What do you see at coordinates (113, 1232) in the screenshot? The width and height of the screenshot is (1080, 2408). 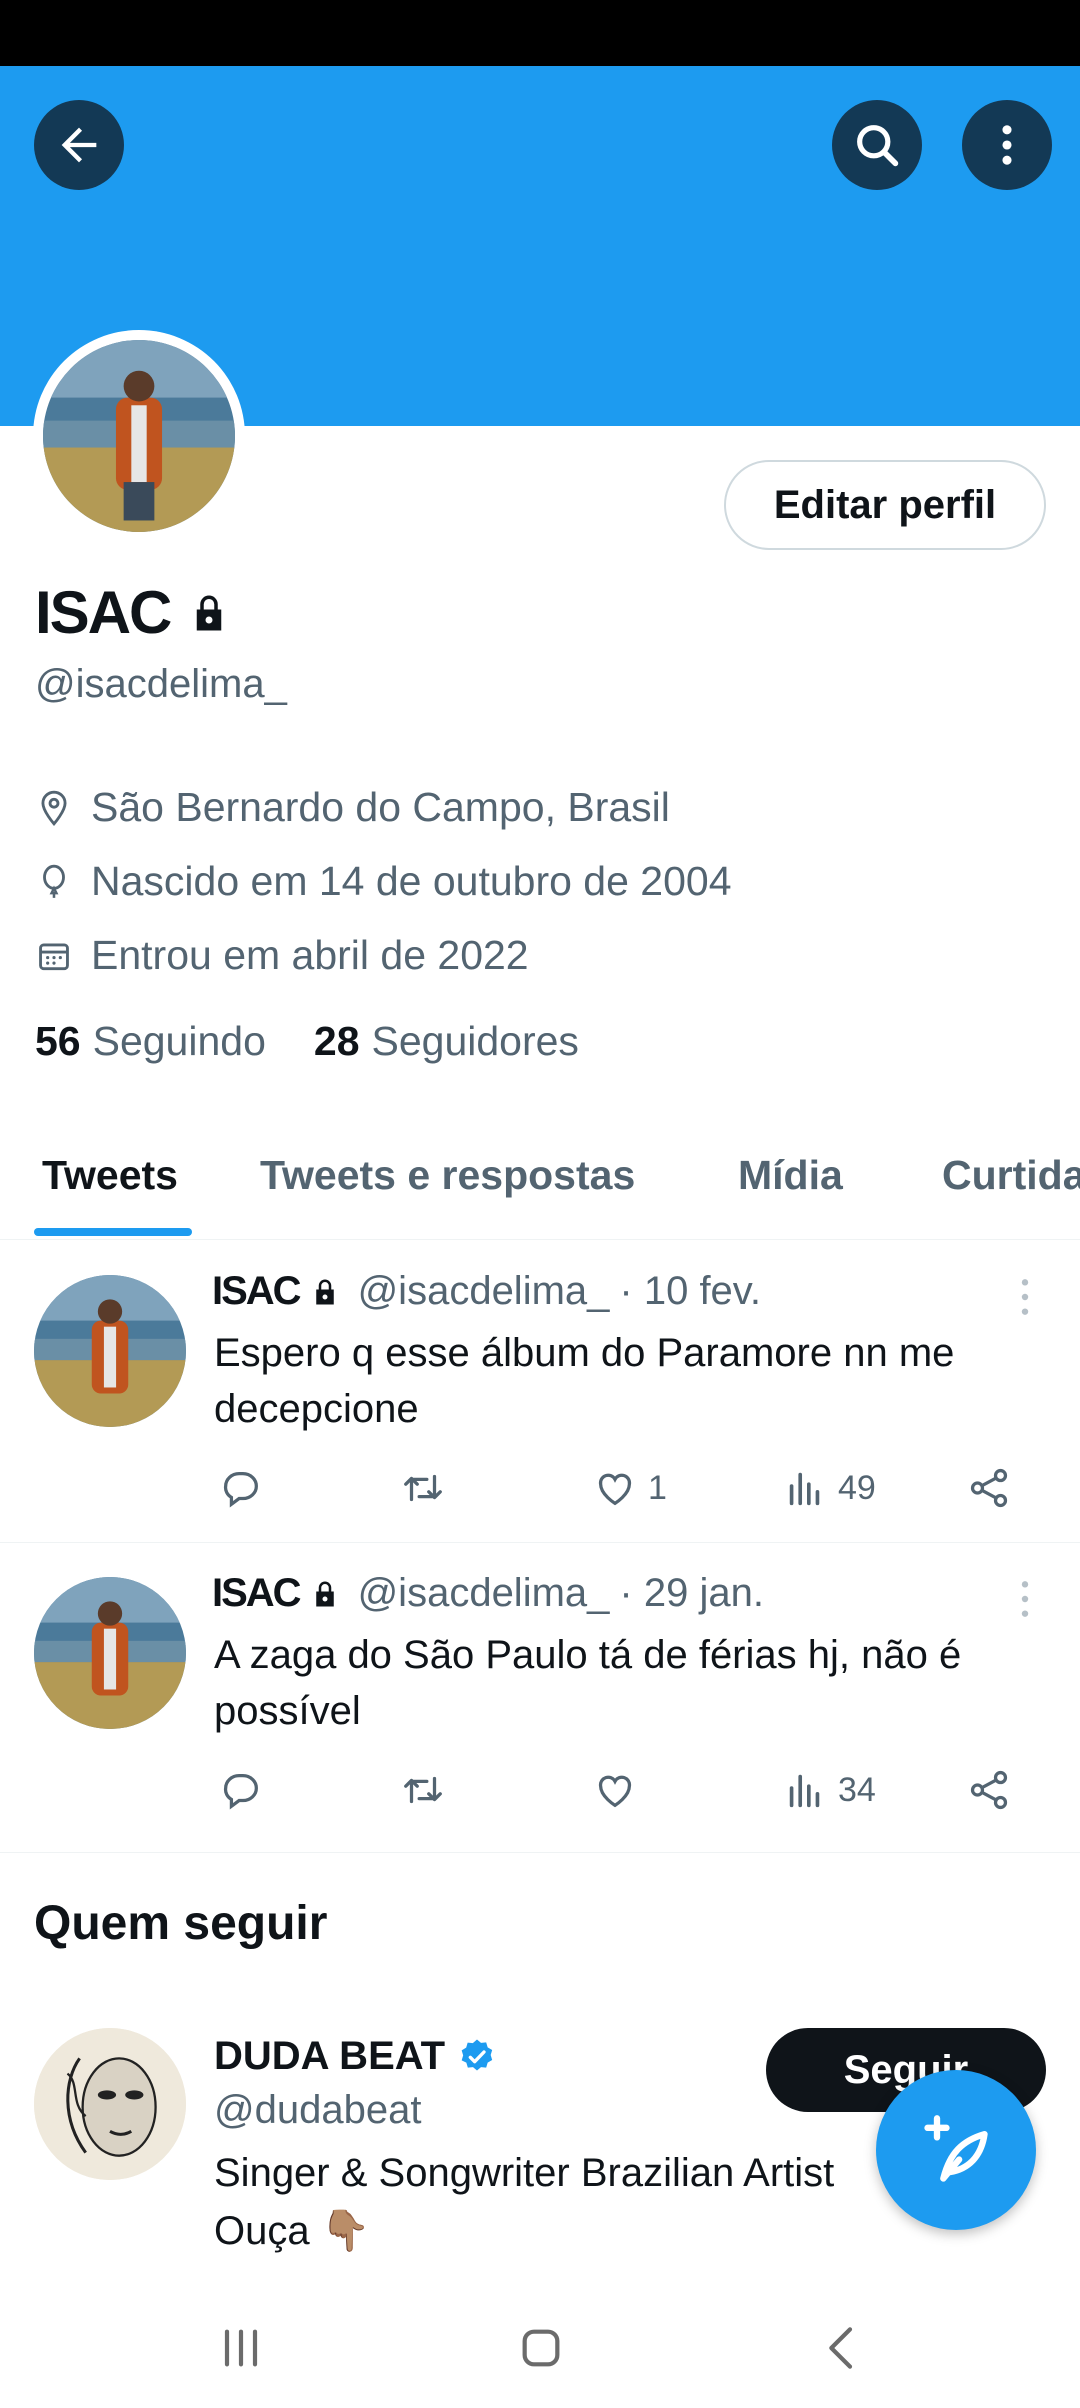 I see `active-tab-indicator` at bounding box center [113, 1232].